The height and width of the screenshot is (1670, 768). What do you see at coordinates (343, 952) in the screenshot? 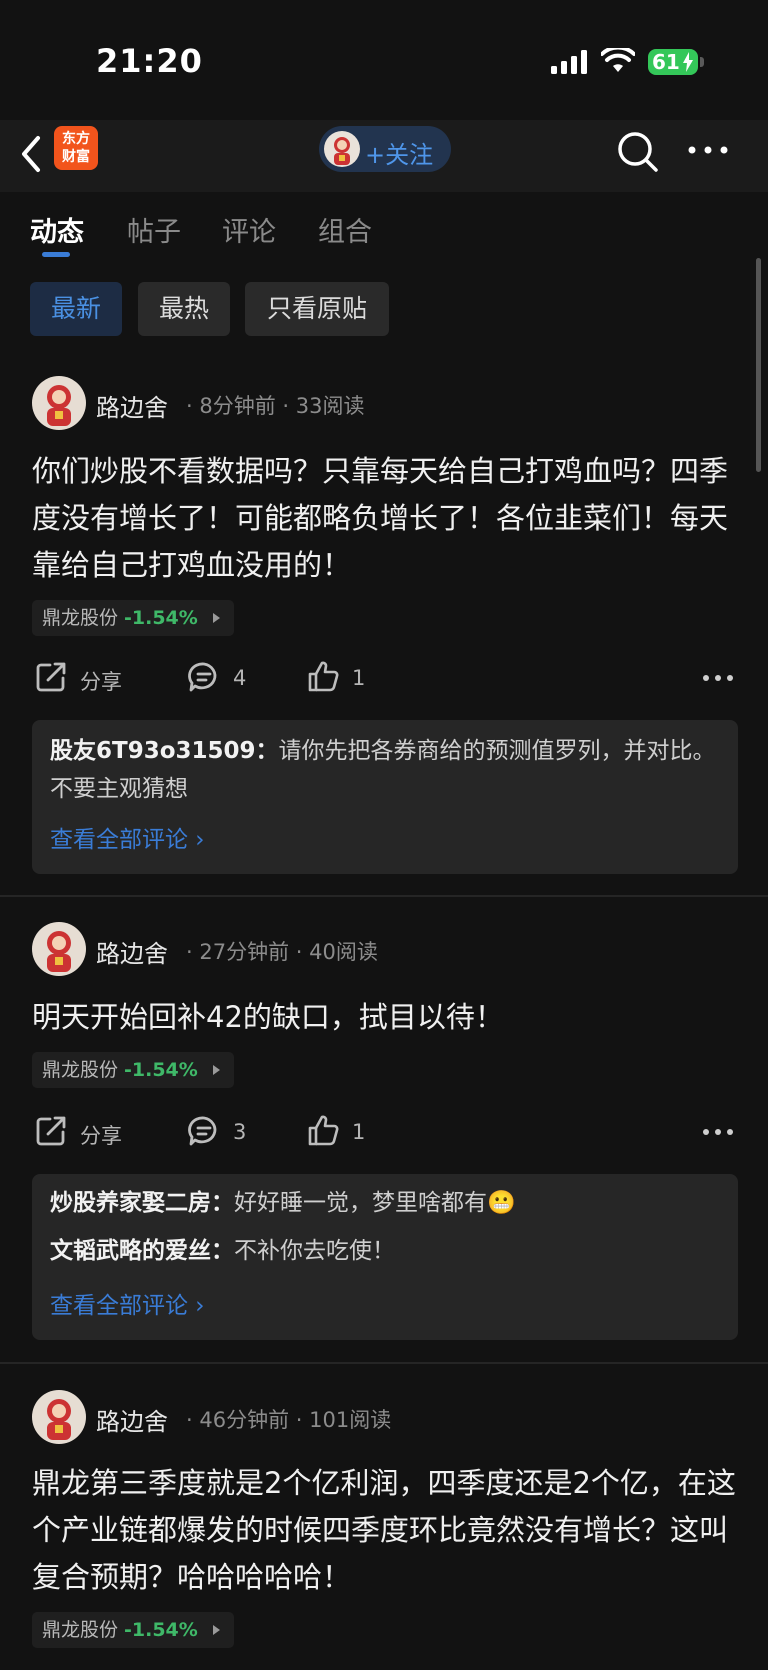
I see `post-reads: 40阅读` at bounding box center [343, 952].